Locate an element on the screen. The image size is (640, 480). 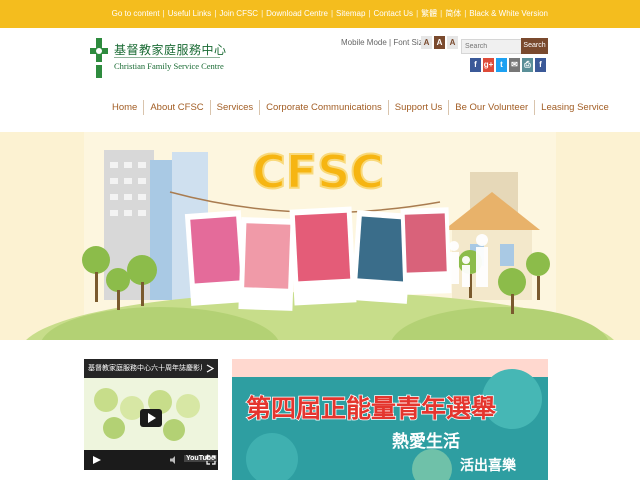
logo-name-english: Christian Family Service Centre is located at coordinates (169, 66).